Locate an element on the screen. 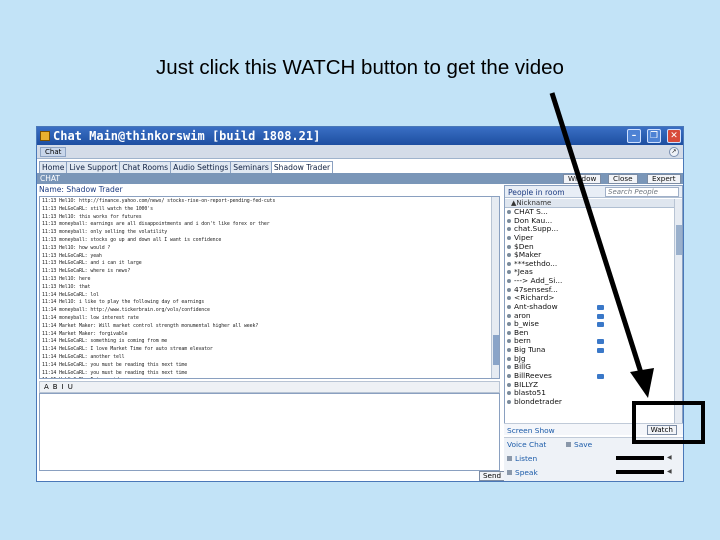  chat-message: 11:13 Hel1O: here is located at coordinates (66, 278).